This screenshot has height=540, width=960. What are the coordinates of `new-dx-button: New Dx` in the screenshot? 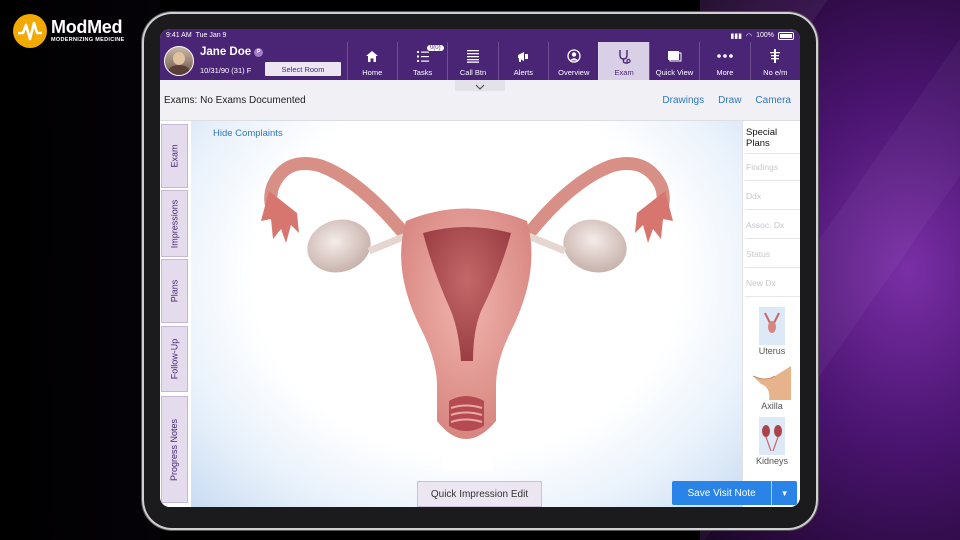 It's located at (772, 284).